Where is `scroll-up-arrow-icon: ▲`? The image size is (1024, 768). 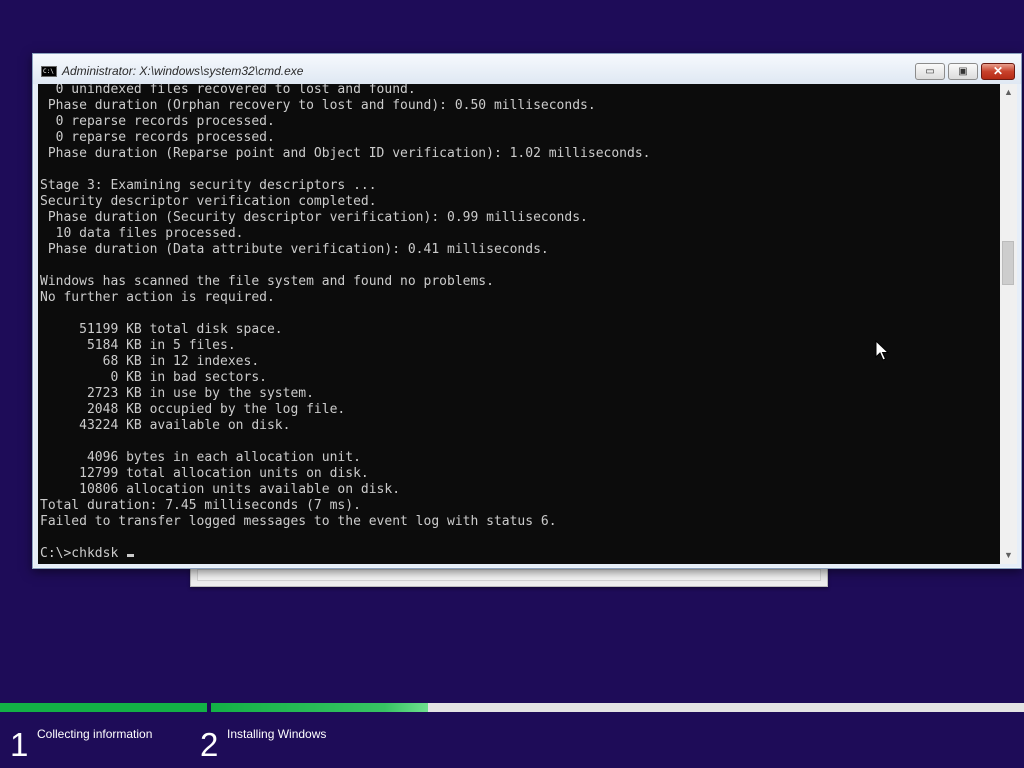
scroll-up-arrow-icon: ▲ is located at coordinates (1008, 92).